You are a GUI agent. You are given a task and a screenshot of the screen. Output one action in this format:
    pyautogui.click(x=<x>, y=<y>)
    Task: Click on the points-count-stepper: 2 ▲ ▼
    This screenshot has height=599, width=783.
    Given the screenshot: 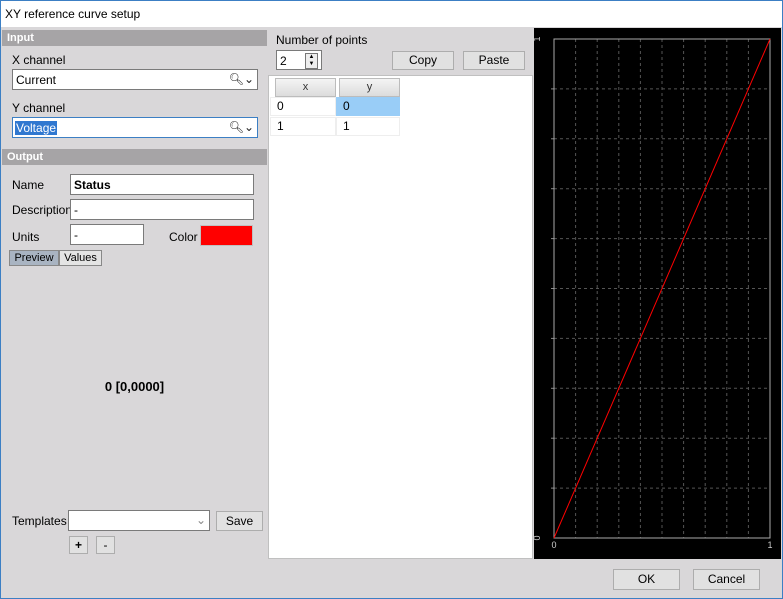 What is the action you would take?
    pyautogui.click(x=299, y=60)
    